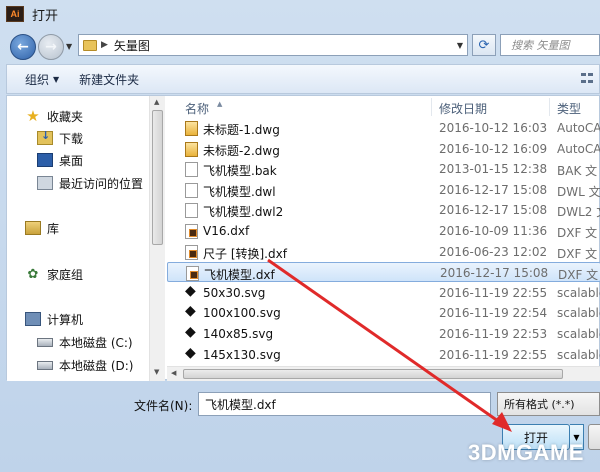  Describe the element at coordinates (587, 79) in the screenshot. I see `view-options-icon` at that location.